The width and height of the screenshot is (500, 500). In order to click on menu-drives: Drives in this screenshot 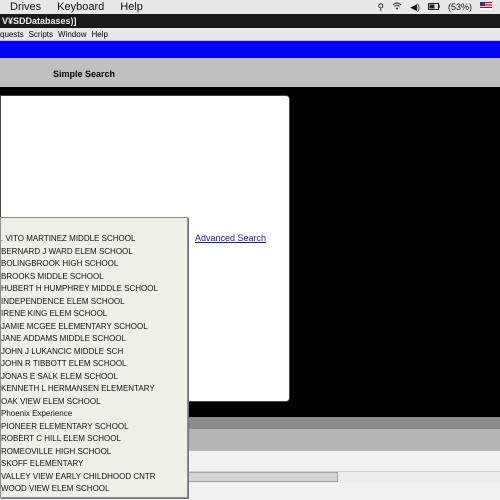, I will do `click(25, 7)`.